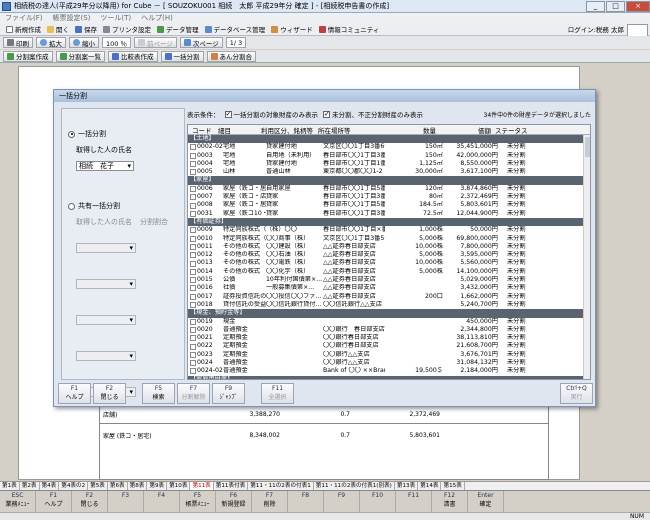  What do you see at coordinates (270, 501) in the screenshot?
I see `function-key: F7 削除` at bounding box center [270, 501].